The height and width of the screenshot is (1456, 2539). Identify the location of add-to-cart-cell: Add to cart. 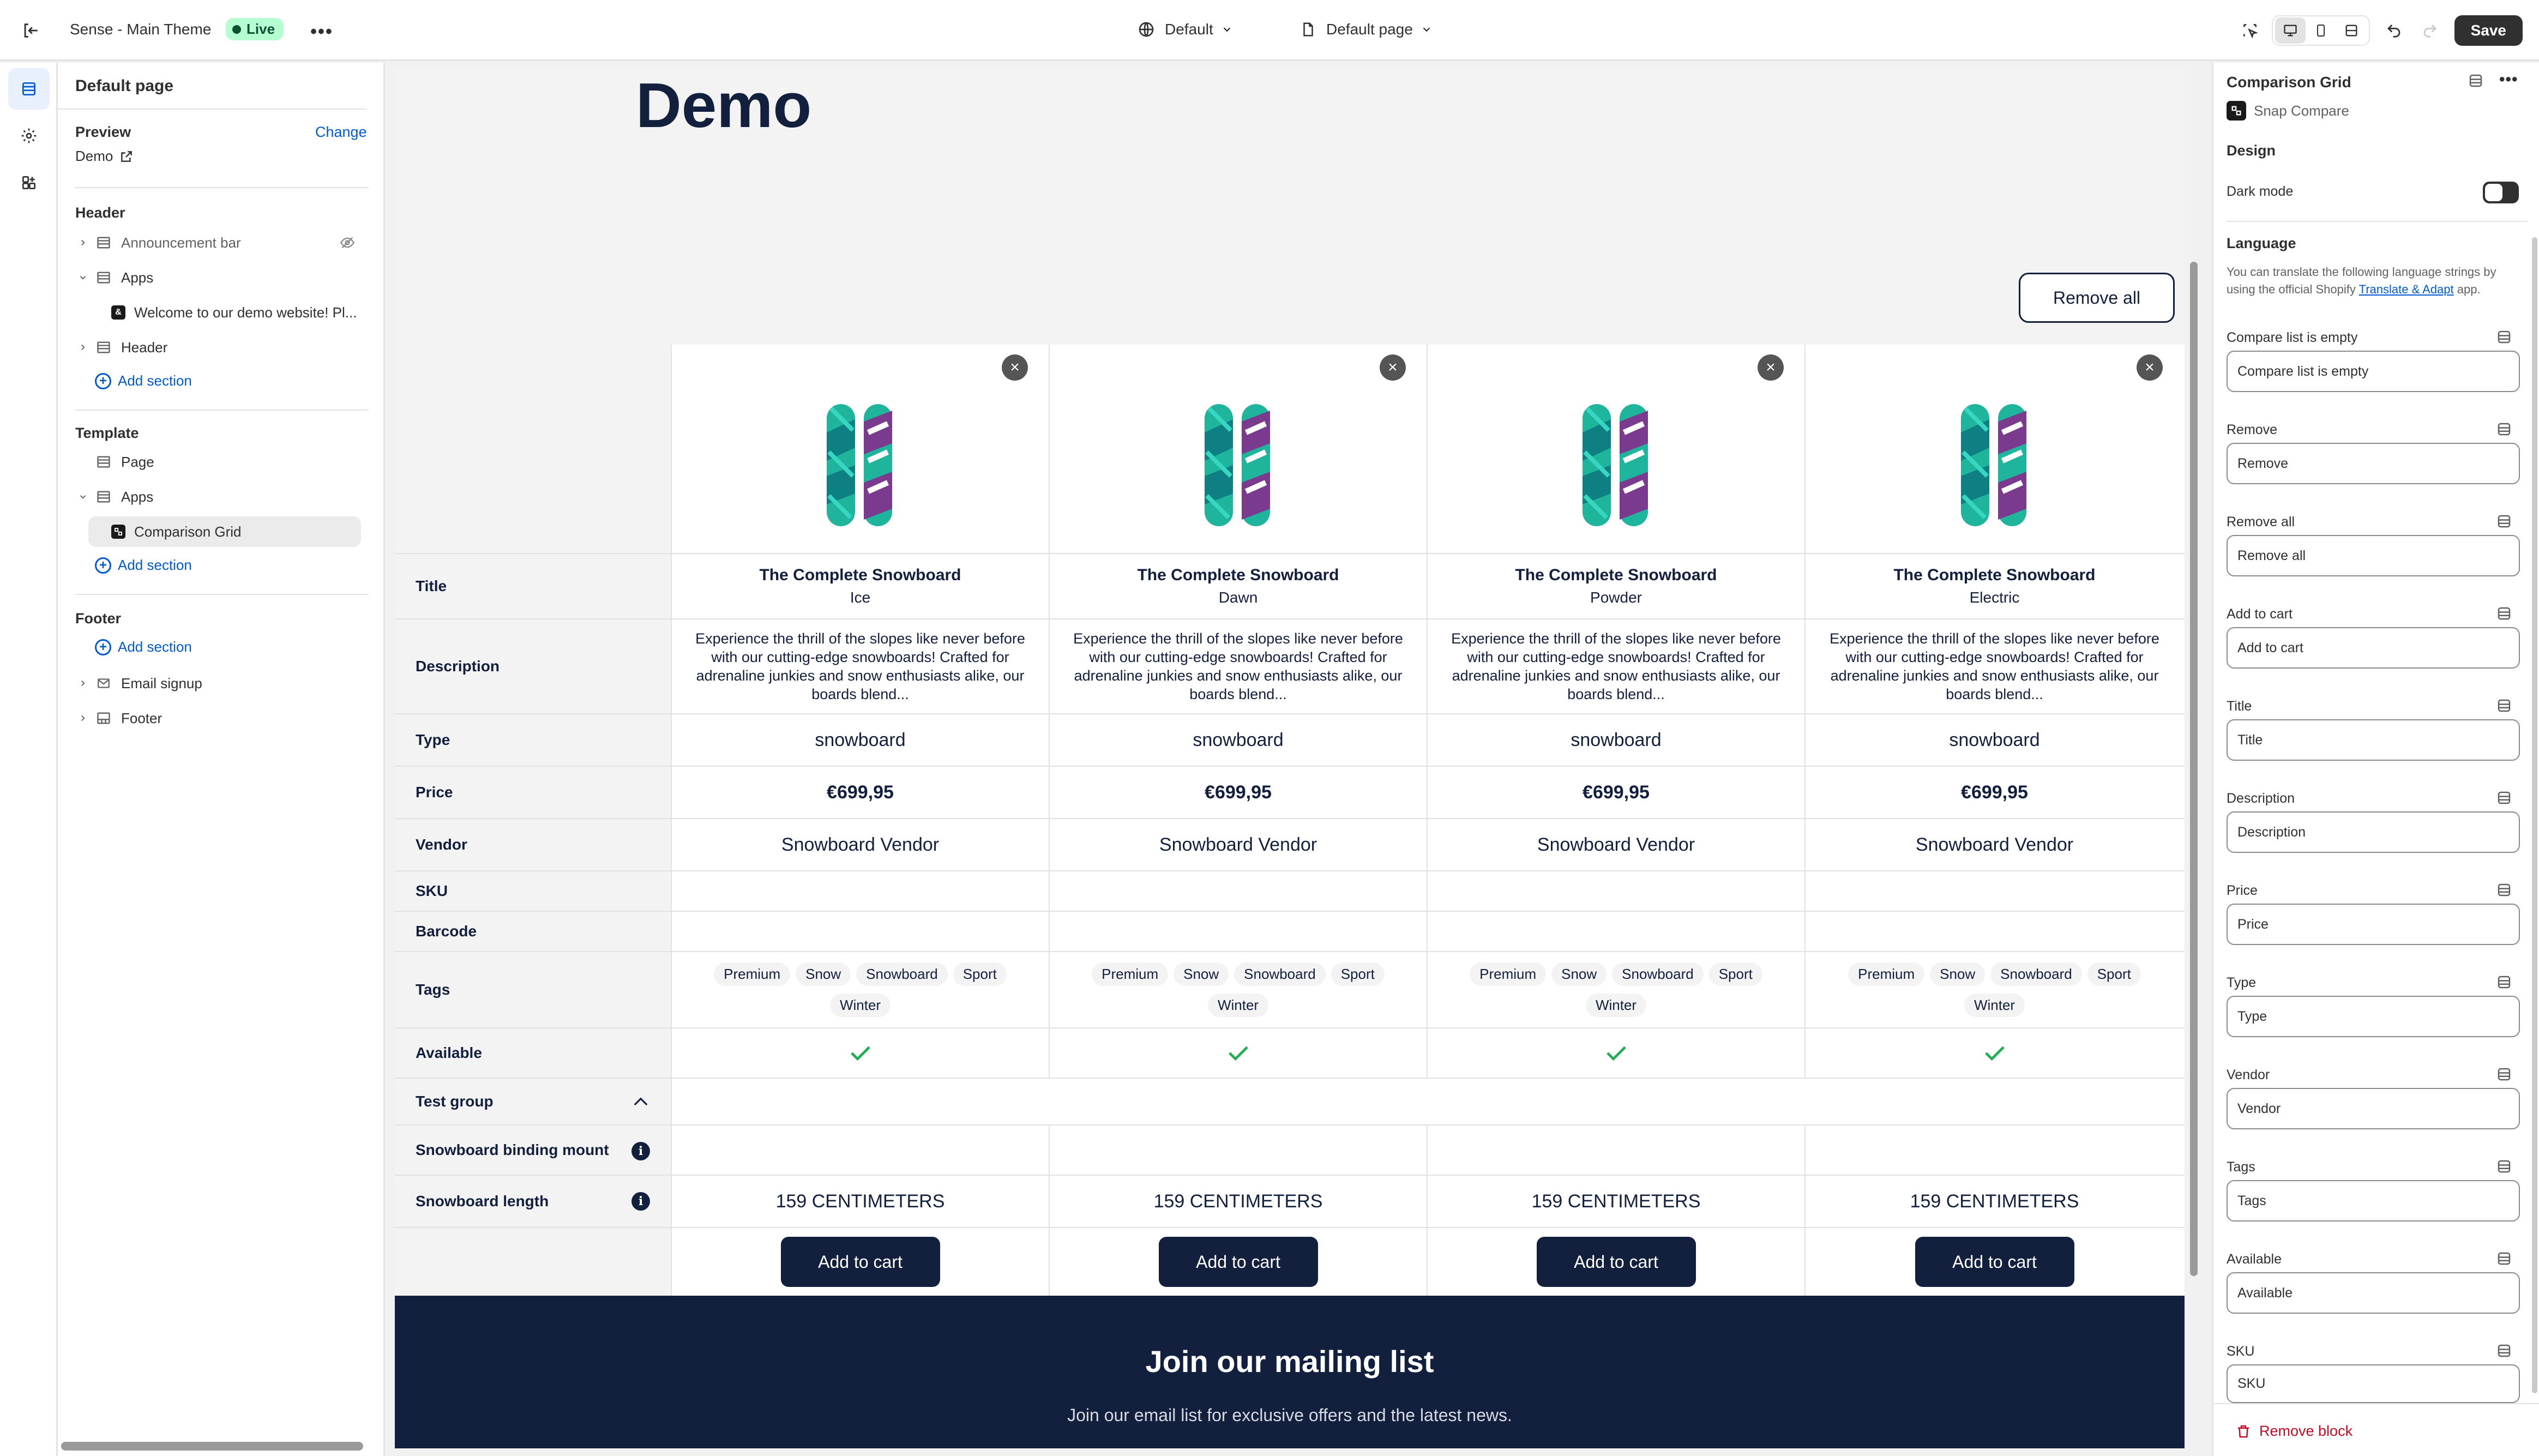
(1994, 1262).